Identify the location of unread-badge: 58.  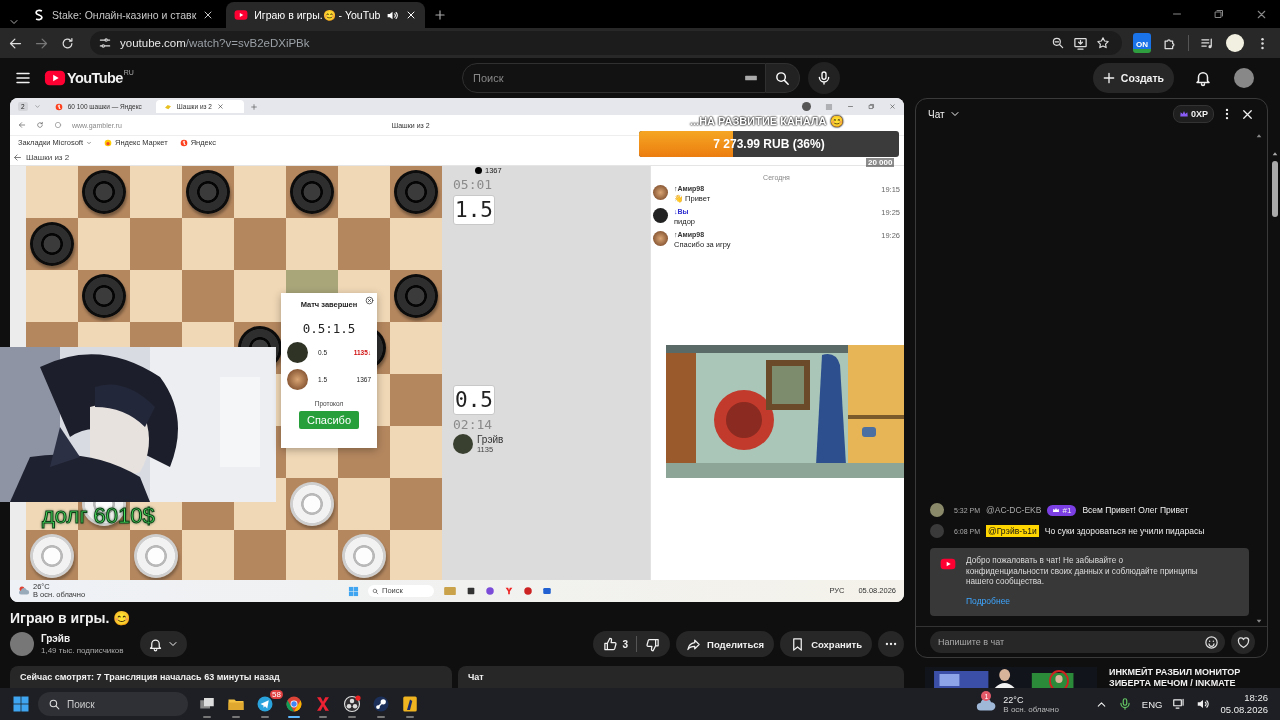
(276, 694).